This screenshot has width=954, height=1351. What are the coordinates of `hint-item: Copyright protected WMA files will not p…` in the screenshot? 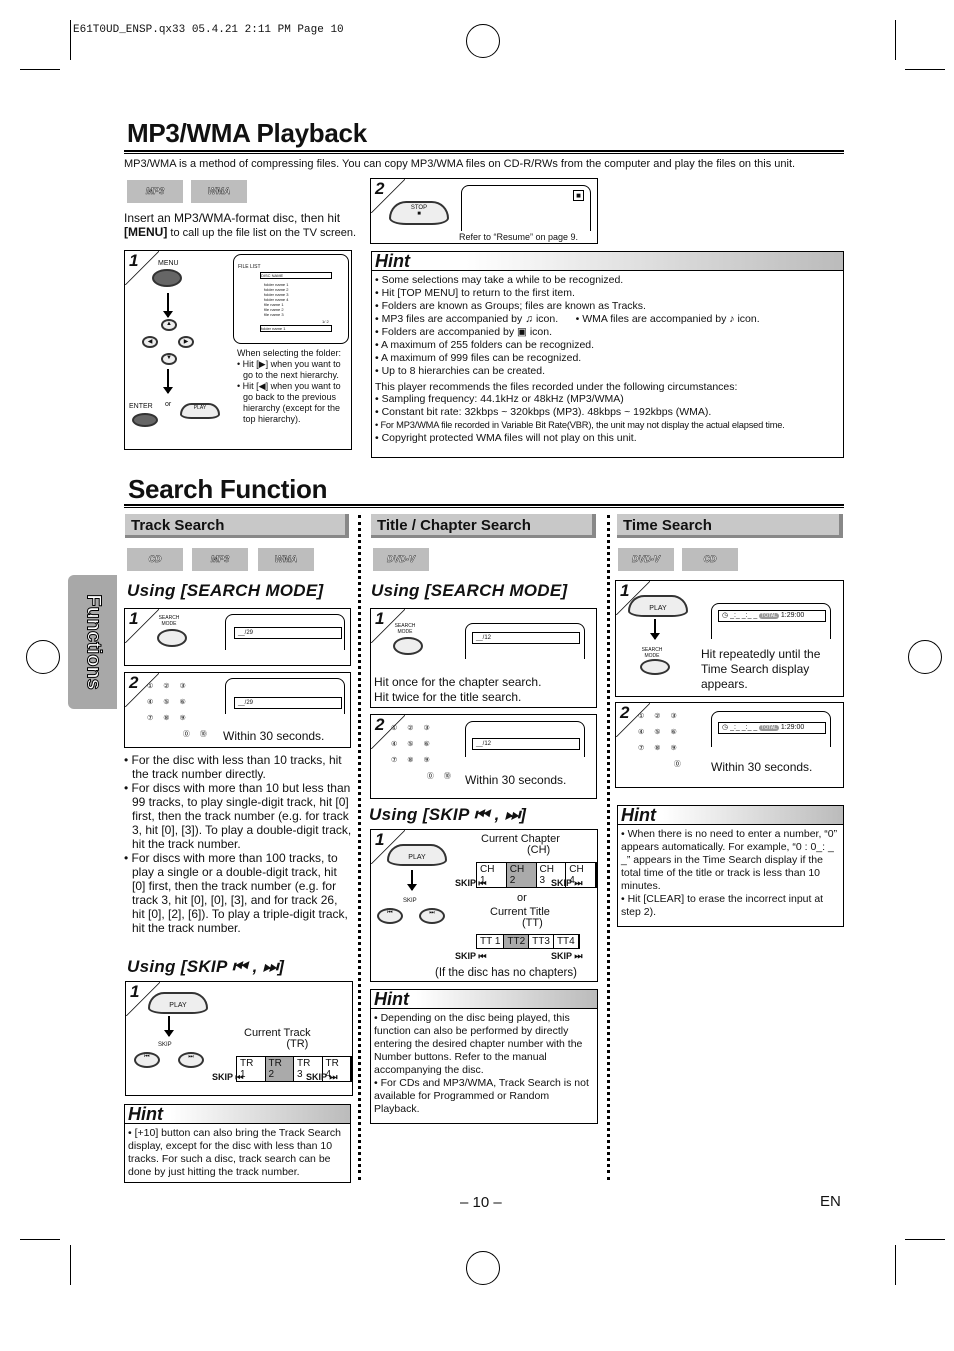 It's located at (607, 438).